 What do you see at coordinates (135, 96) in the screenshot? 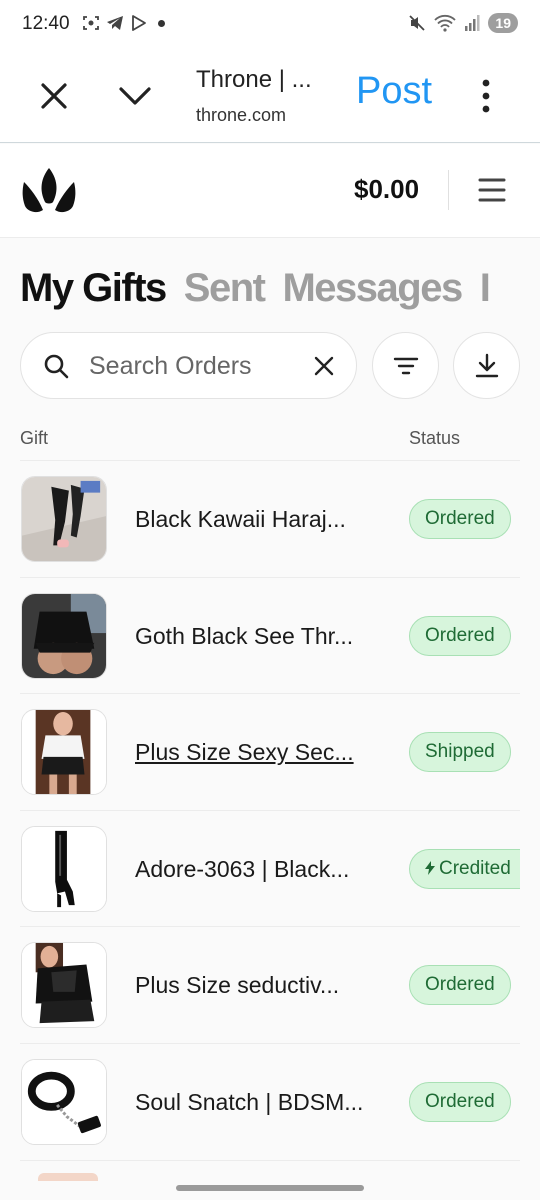
I see `chevron-down-icon` at bounding box center [135, 96].